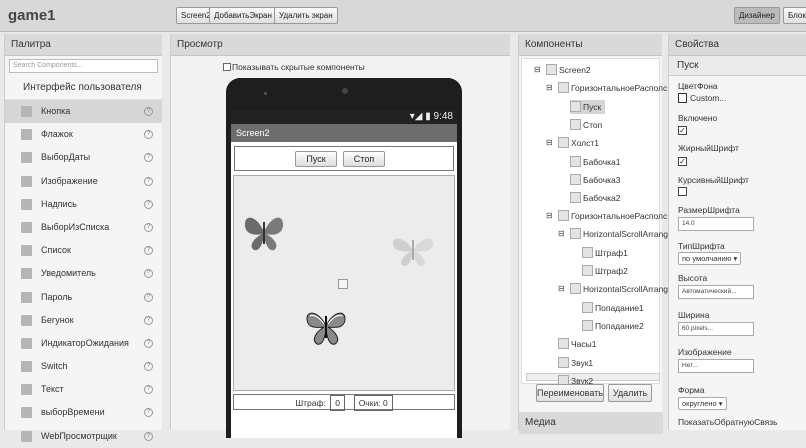  What do you see at coordinates (83, 366) in the screenshot?
I see `palette-item: Switch?` at bounding box center [83, 366].